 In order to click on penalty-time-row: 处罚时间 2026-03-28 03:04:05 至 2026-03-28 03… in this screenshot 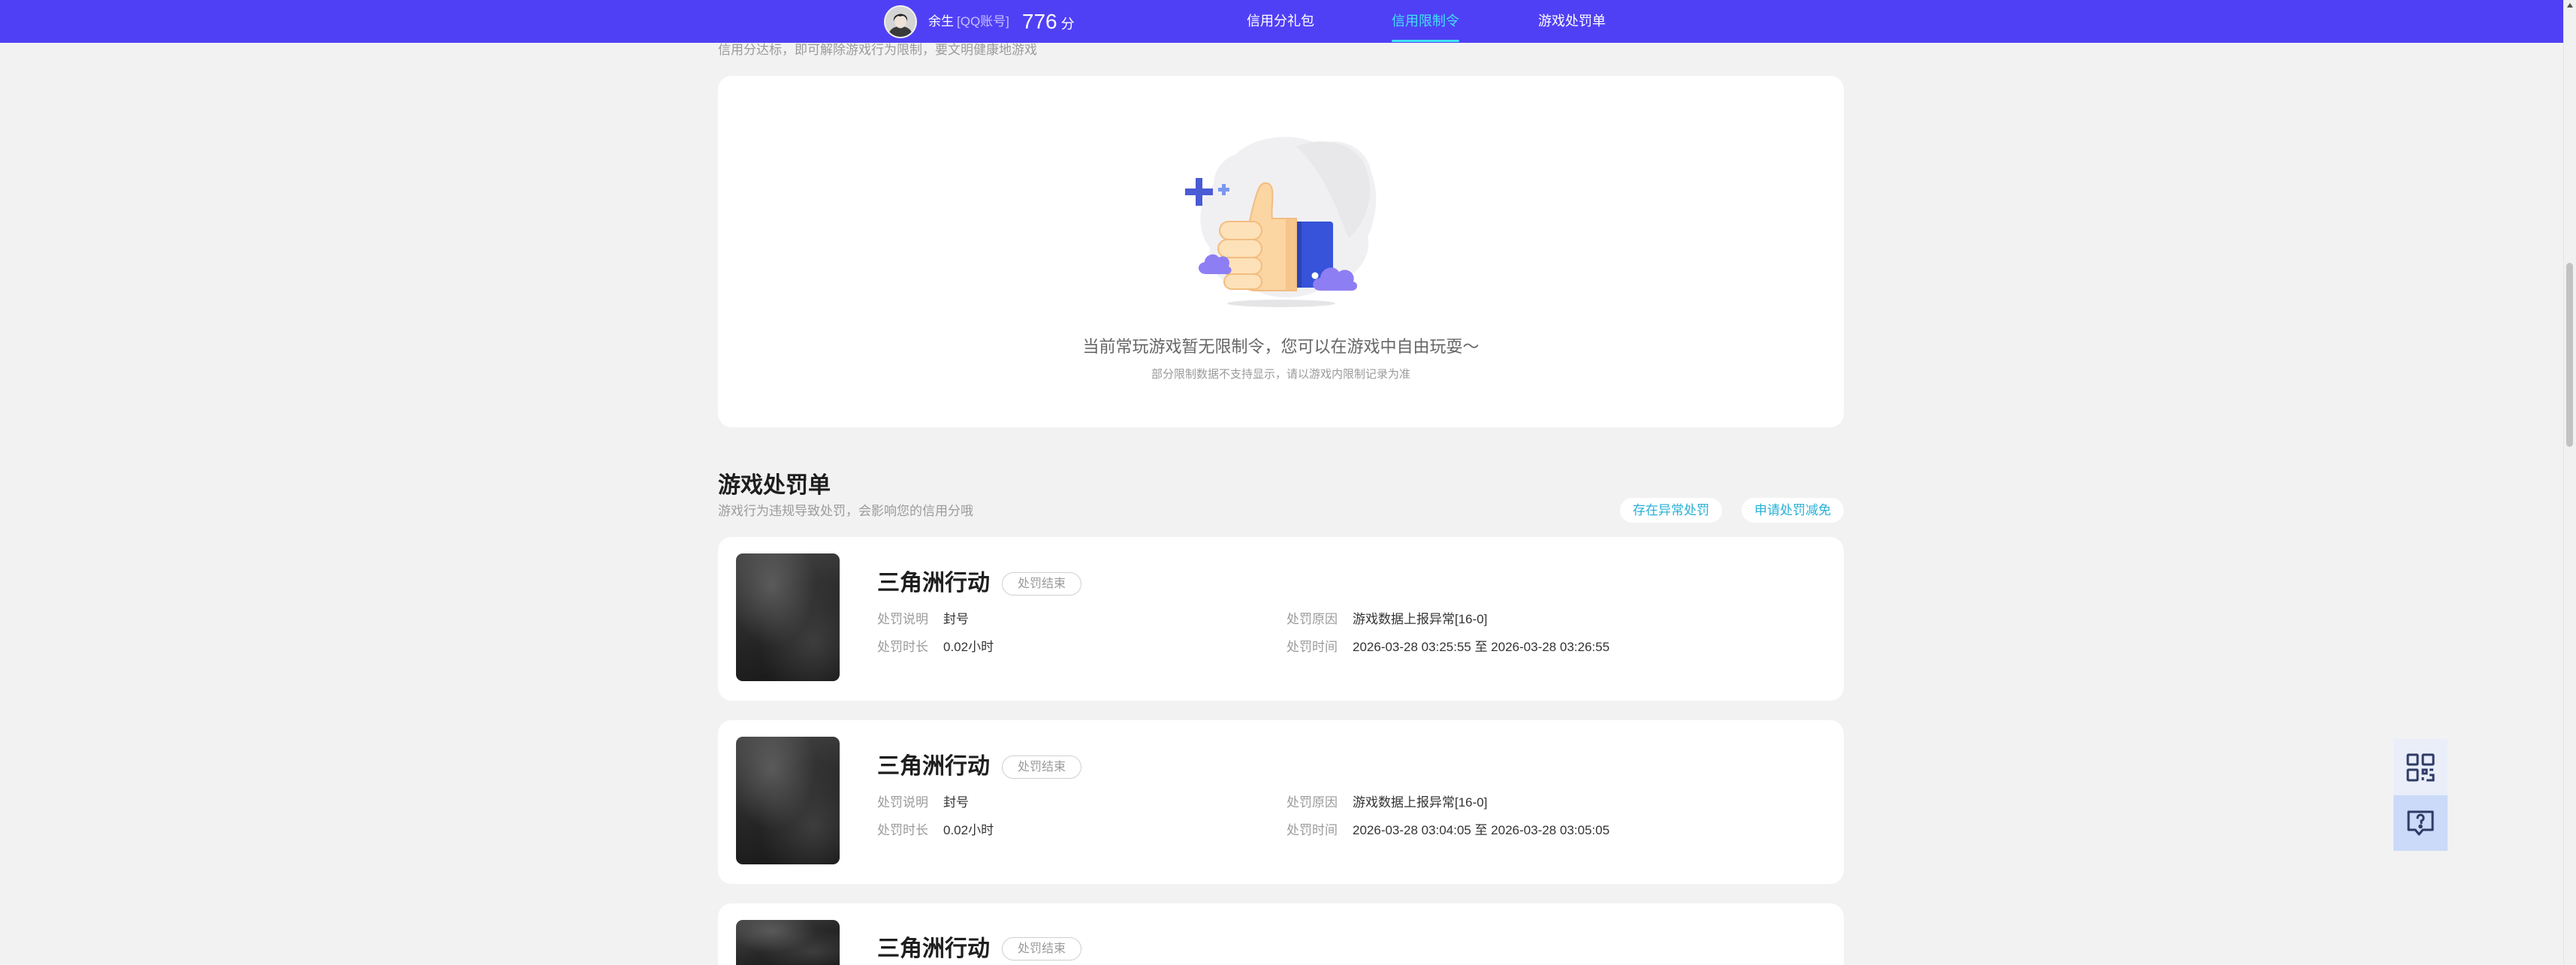, I will do `click(1448, 831)`.